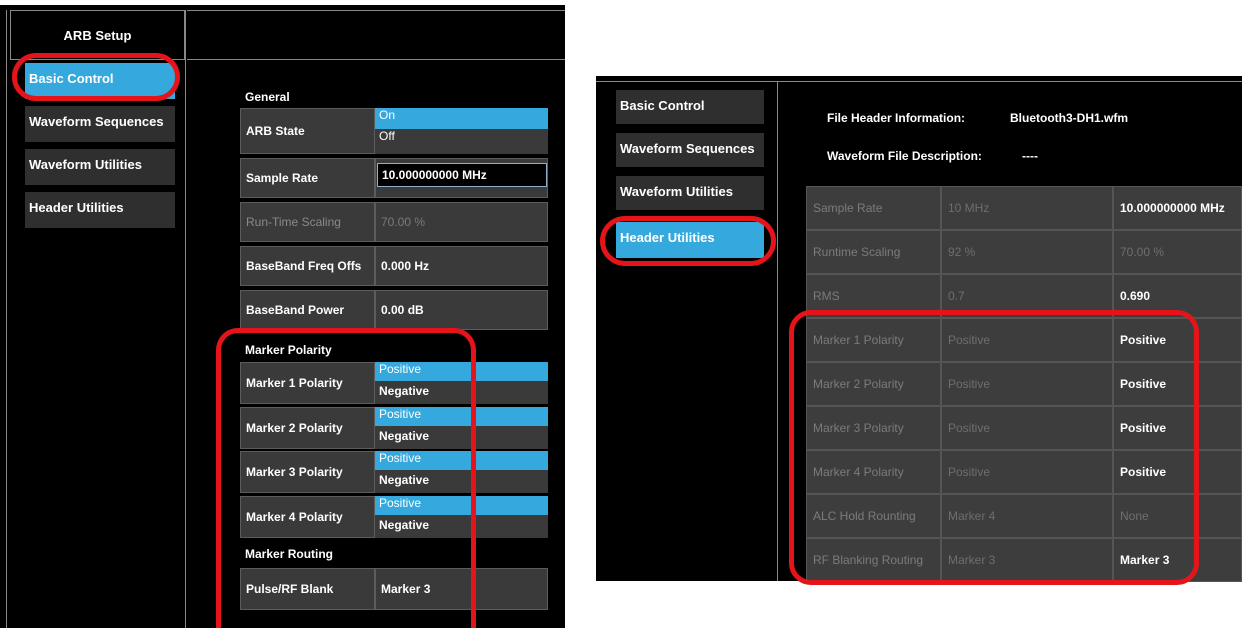 This screenshot has height=628, width=1242. What do you see at coordinates (461, 310) in the screenshot?
I see `baseband-power-value: 0.00 dB` at bounding box center [461, 310].